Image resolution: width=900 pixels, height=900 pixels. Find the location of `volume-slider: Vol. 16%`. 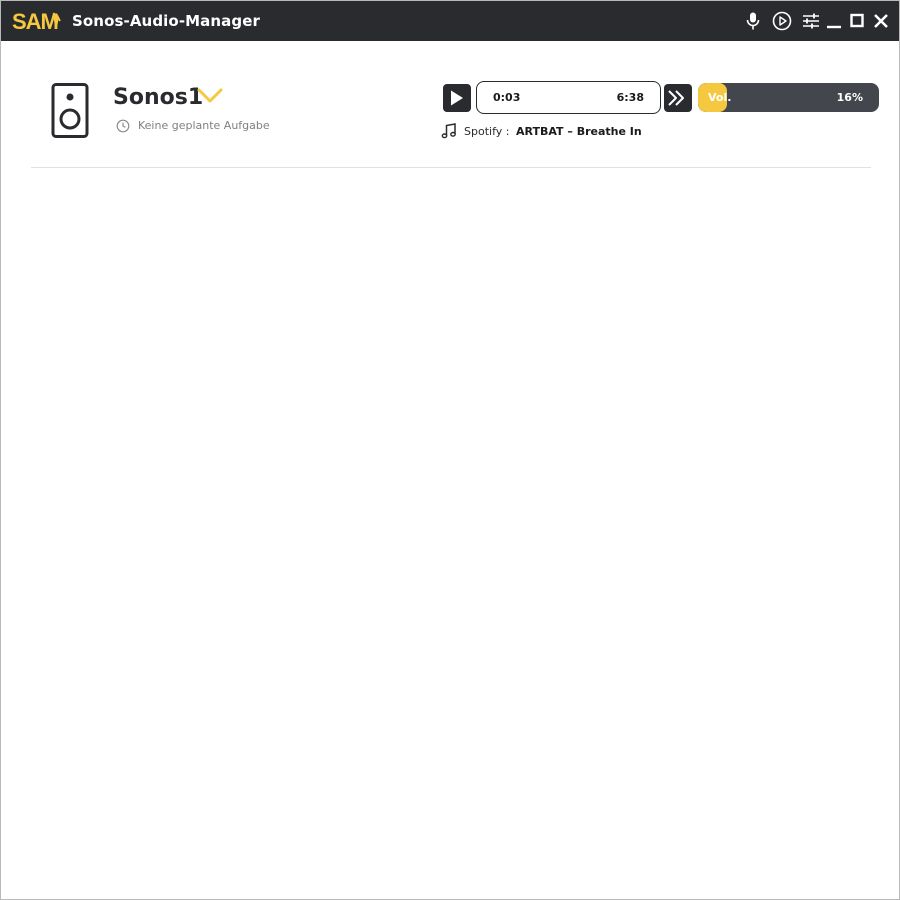

volume-slider: Vol. 16% is located at coordinates (788, 97).